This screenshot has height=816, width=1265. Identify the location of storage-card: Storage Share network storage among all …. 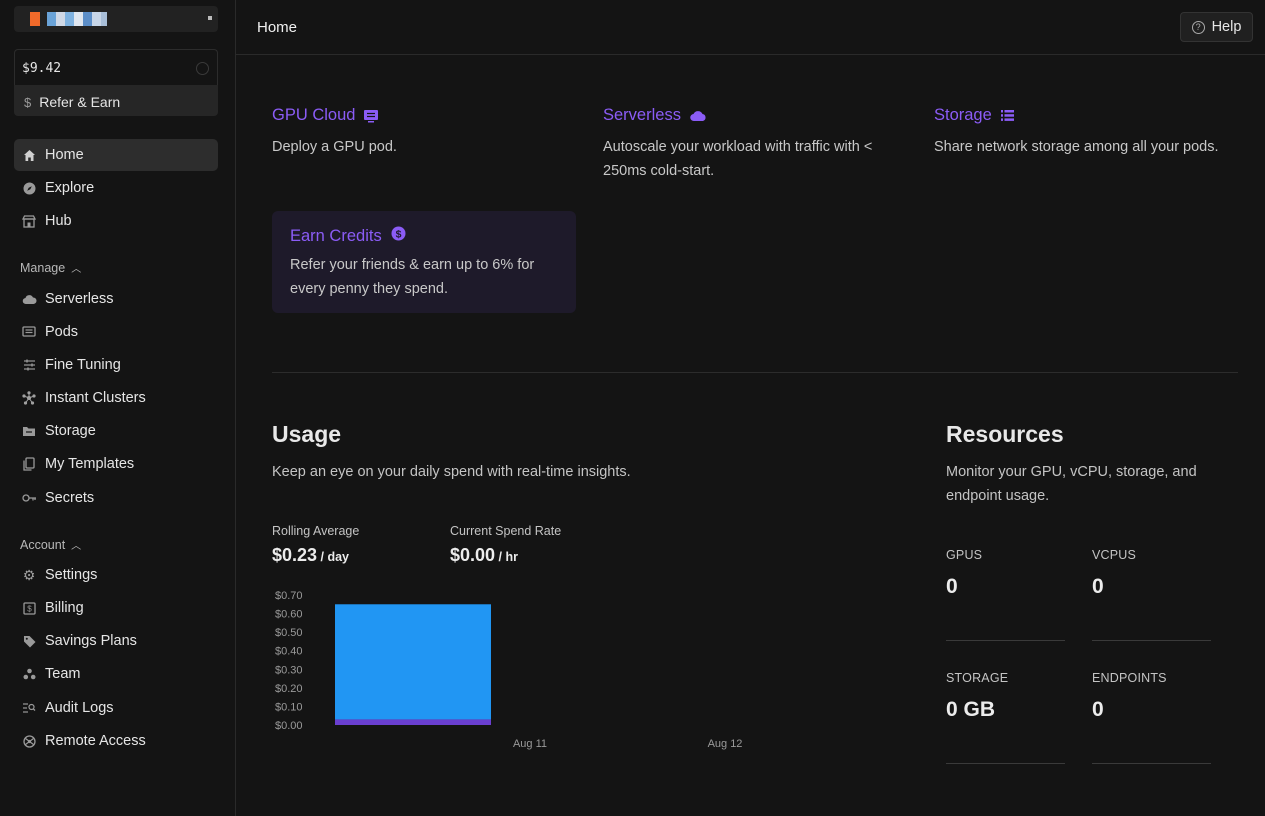
(1076, 132).